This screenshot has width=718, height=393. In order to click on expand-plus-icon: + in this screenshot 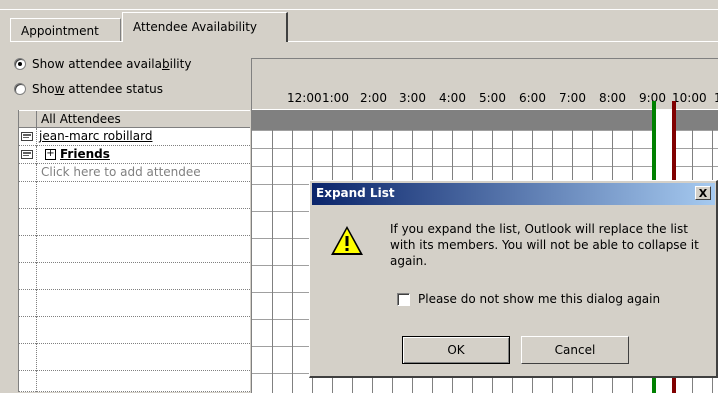, I will do `click(50, 154)`.